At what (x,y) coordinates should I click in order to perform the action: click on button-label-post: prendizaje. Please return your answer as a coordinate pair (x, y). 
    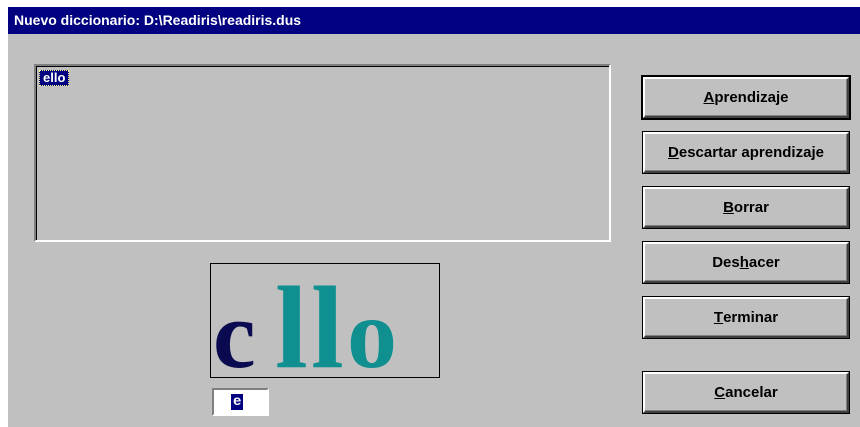
    Looking at the image, I should click on (751, 97).